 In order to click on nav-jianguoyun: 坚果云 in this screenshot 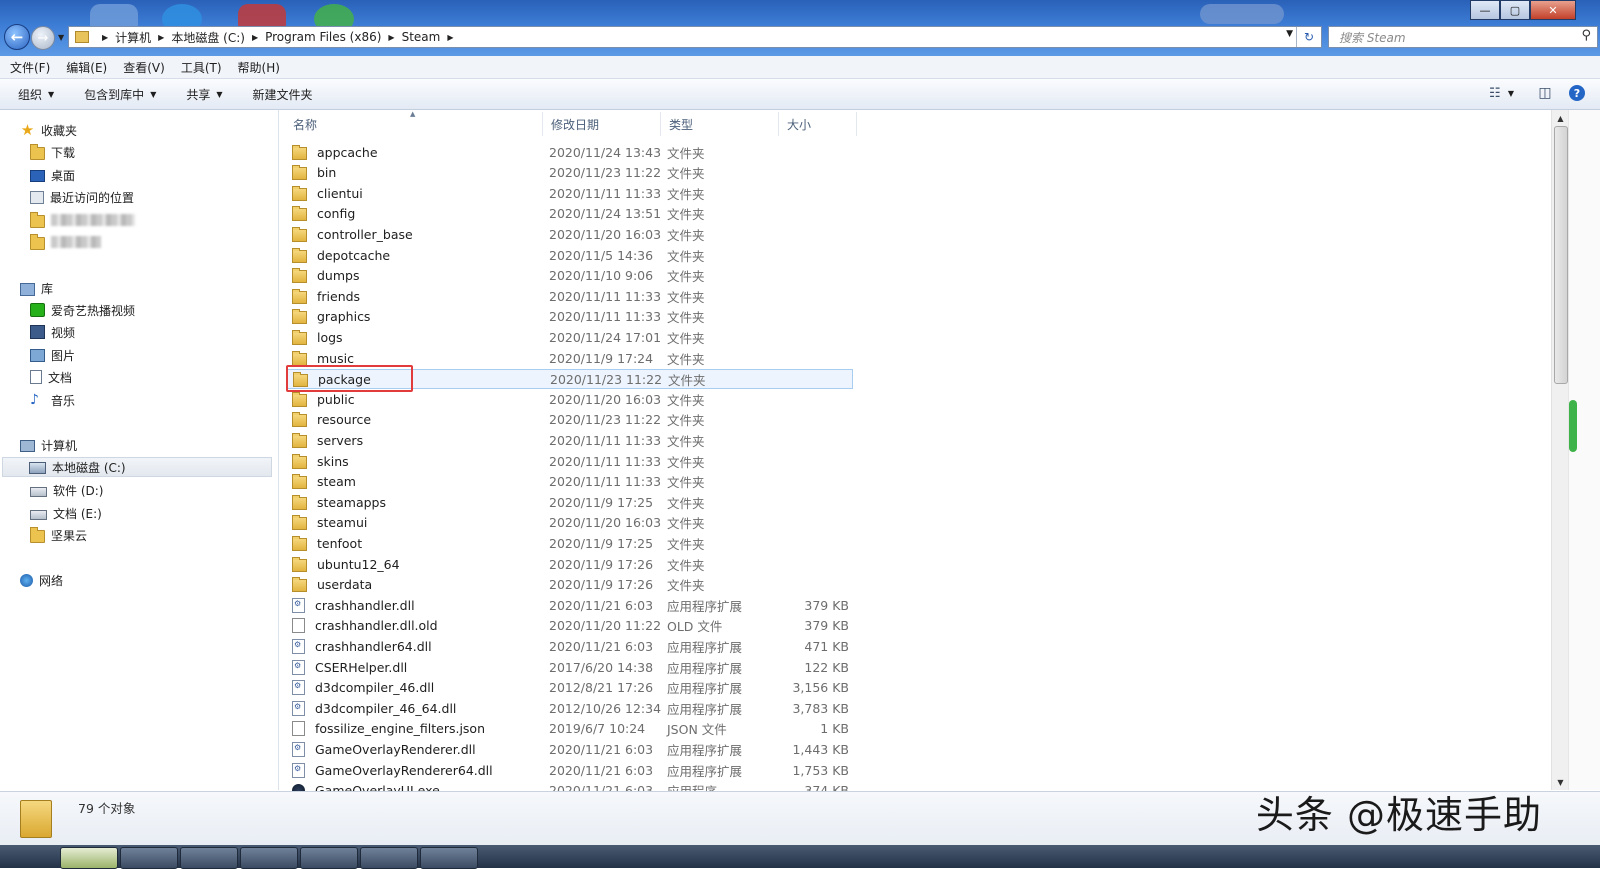, I will do `click(58, 535)`.